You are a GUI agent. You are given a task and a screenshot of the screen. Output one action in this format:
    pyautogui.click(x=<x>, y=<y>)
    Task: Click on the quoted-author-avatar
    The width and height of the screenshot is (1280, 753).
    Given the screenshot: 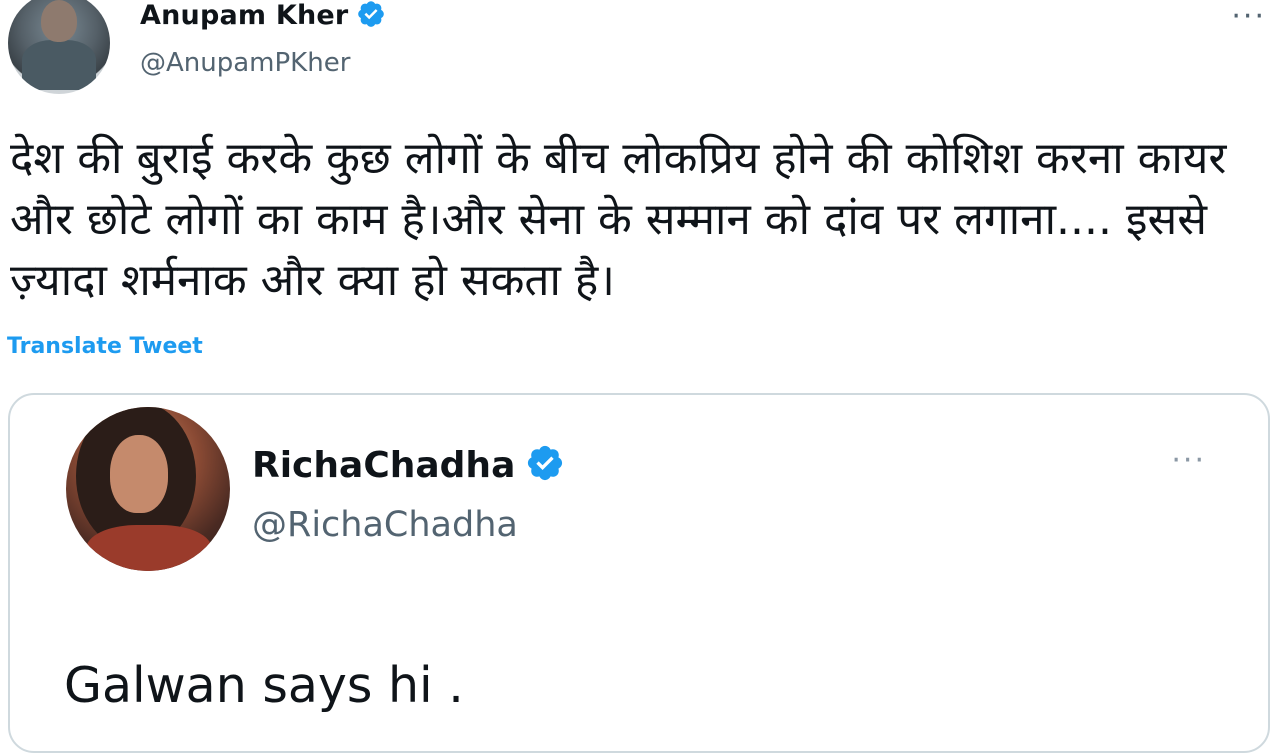 What is the action you would take?
    pyautogui.click(x=148, y=489)
    